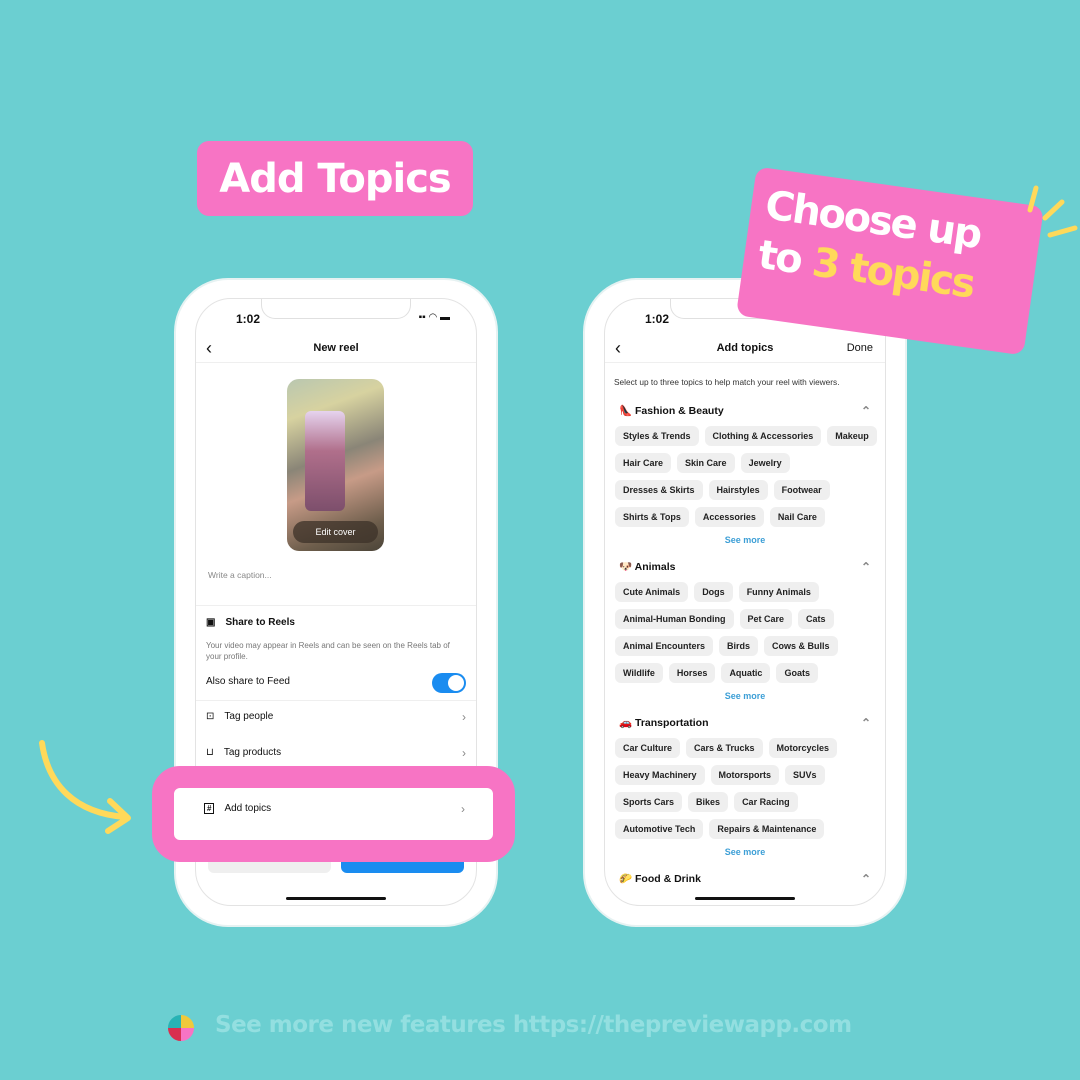 The height and width of the screenshot is (1080, 1080). Describe the element at coordinates (668, 879) in the screenshot. I see `section-title: Food & Drink` at that location.